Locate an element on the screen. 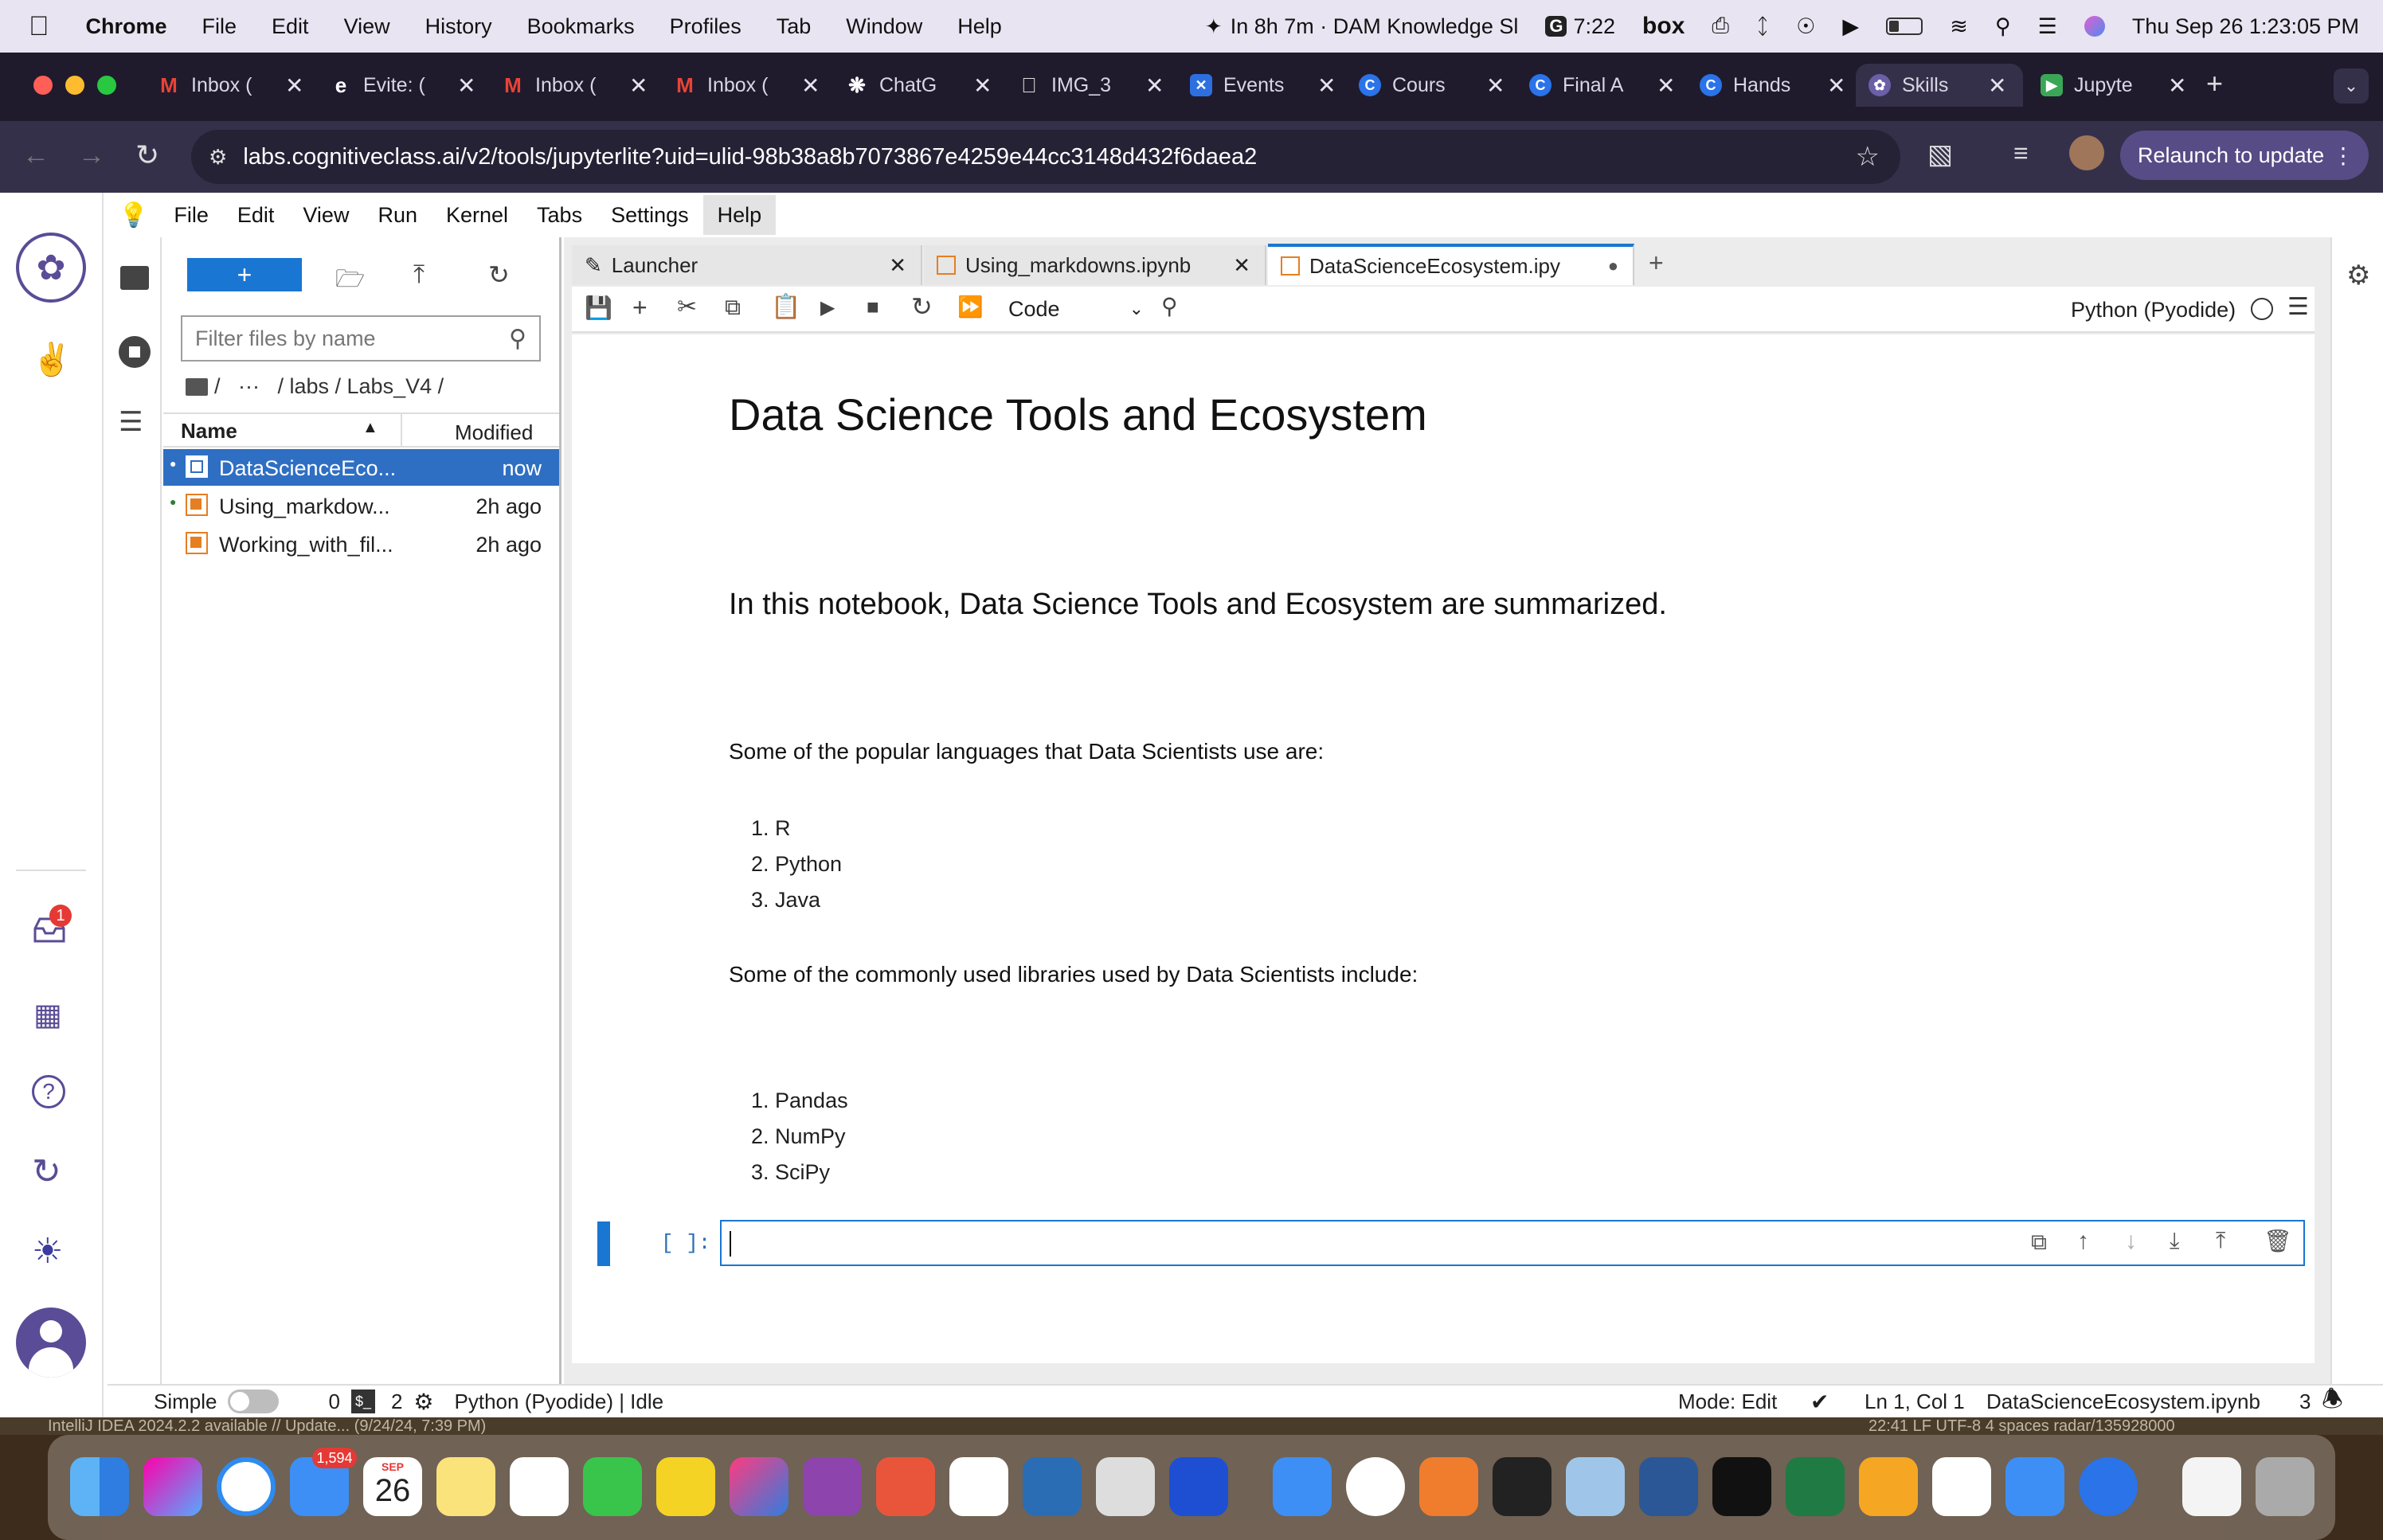  refresh-icon: ↻ is located at coordinates (499, 275).